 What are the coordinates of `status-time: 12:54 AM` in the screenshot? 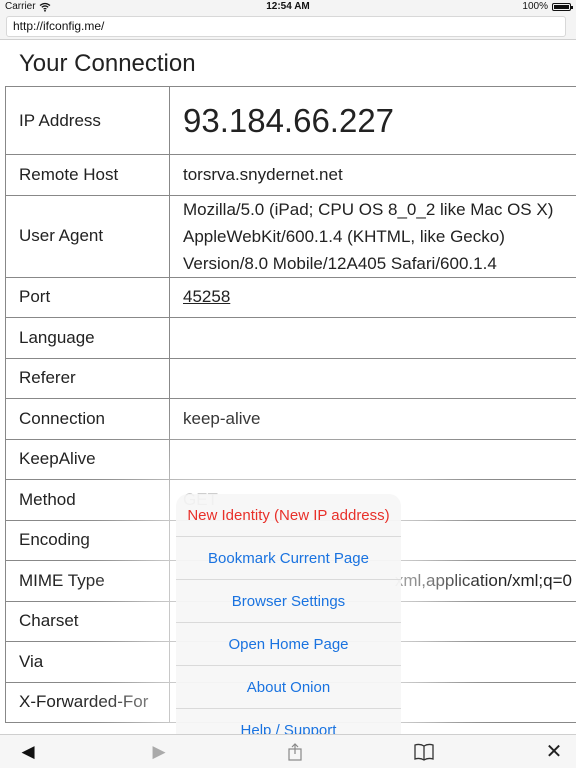 It's located at (288, 6).